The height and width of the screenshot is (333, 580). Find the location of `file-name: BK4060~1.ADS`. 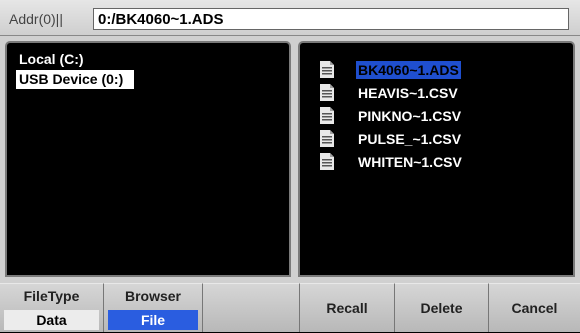

file-name: BK4060~1.ADS is located at coordinates (408, 70).